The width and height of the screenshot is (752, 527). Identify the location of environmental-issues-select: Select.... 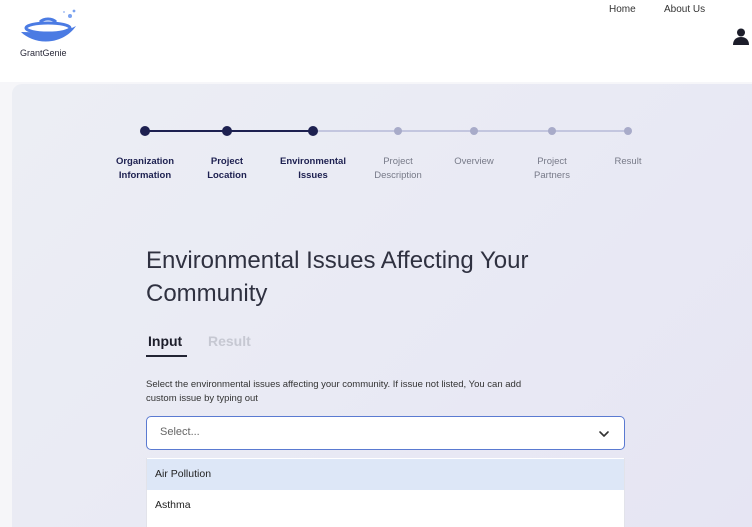
(385, 433).